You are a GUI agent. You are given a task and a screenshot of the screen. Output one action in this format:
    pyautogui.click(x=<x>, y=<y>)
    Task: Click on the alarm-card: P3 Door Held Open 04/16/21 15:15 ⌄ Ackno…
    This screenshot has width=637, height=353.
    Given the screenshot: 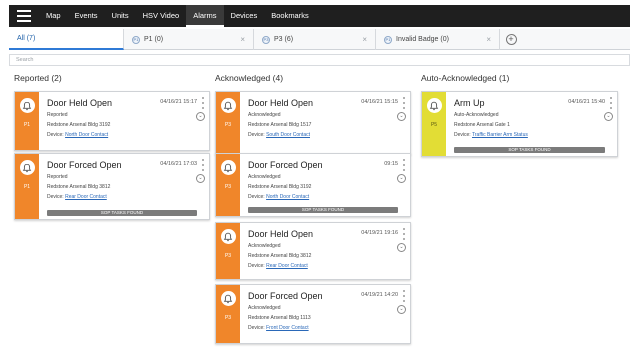 What is the action you would take?
    pyautogui.click(x=313, y=123)
    